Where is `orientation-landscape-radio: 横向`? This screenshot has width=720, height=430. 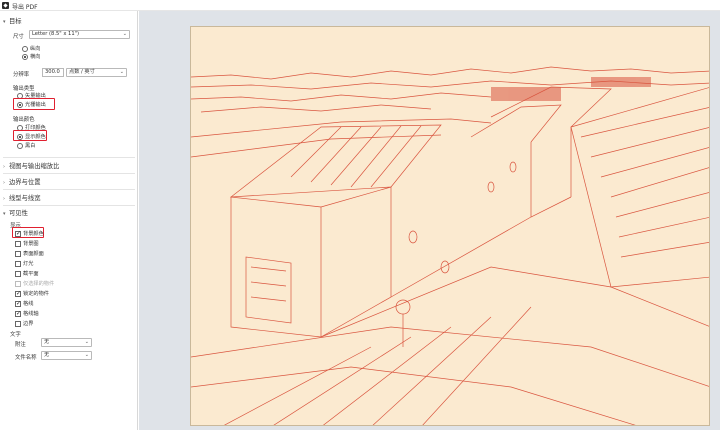 orientation-landscape-radio: 横向 is located at coordinates (31, 56).